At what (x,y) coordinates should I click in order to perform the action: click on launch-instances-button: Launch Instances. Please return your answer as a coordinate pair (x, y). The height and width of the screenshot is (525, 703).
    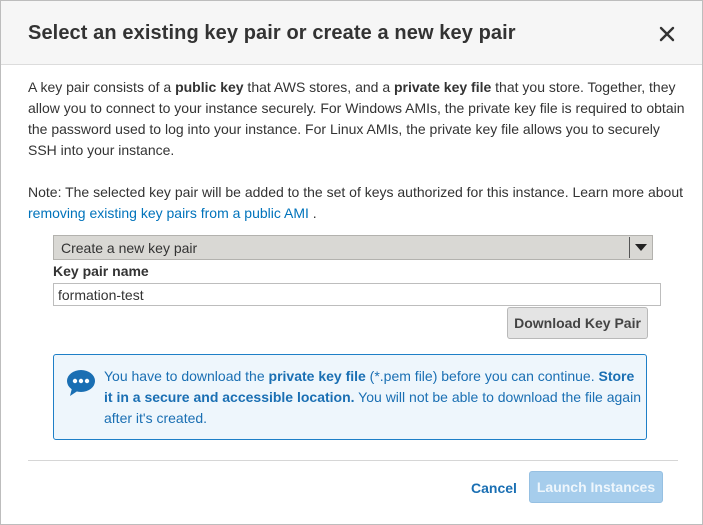
    Looking at the image, I should click on (596, 487).